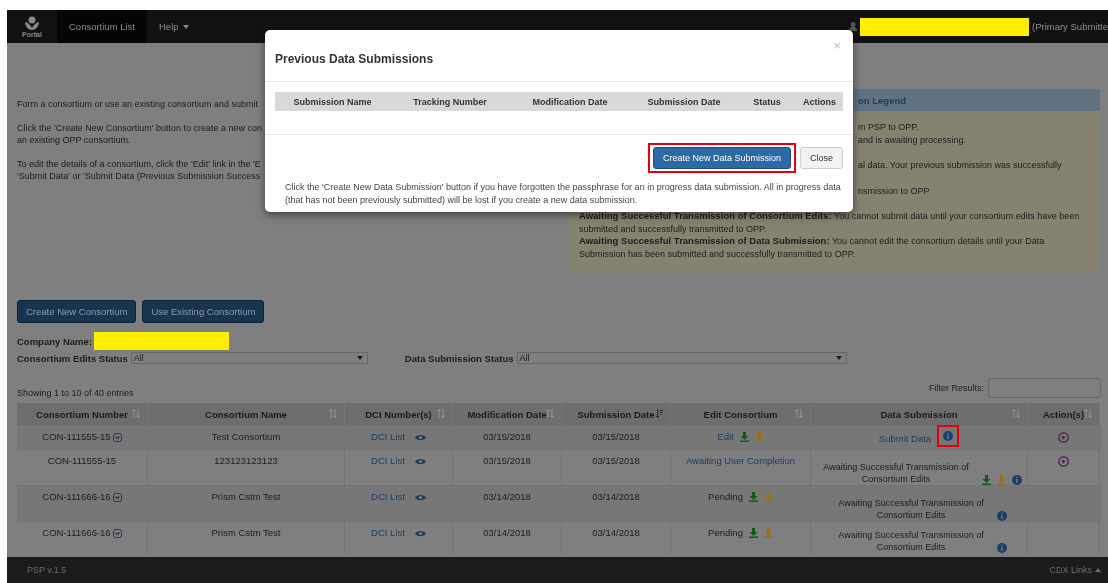  Describe the element at coordinates (830, 222) in the screenshot. I see `legend-entry: Awaiting Successful Transmission of Consortium Edits: You cannot submit data until your consortium edits have been submitted and successfully transmitted to OPP.` at that location.